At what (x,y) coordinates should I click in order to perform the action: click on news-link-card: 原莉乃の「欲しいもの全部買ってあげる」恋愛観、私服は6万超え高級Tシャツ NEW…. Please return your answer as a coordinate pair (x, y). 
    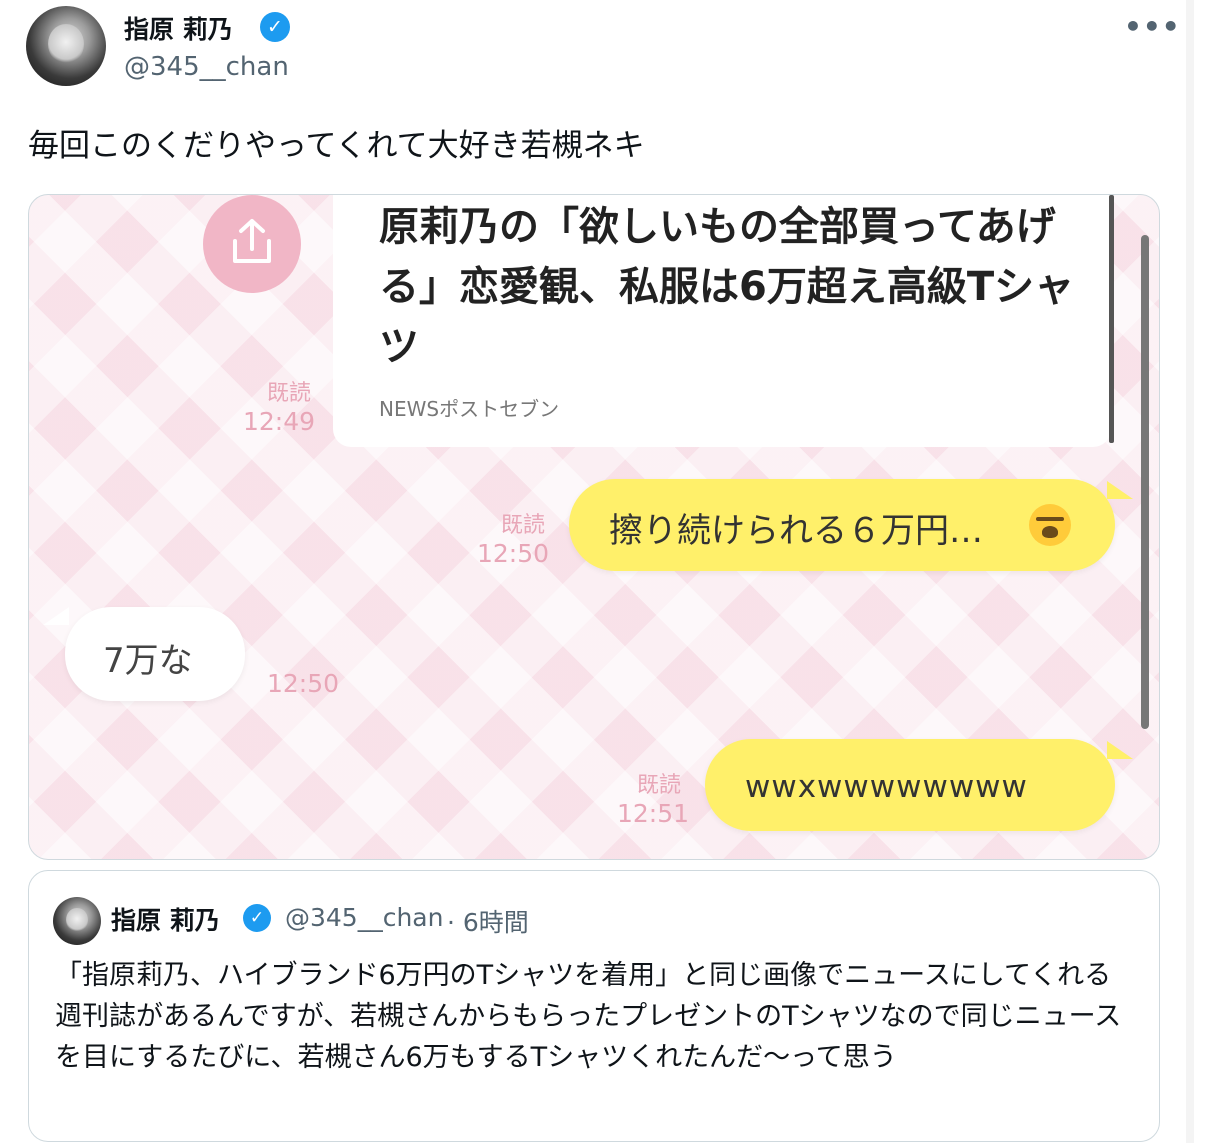
    Looking at the image, I should click on (722, 321).